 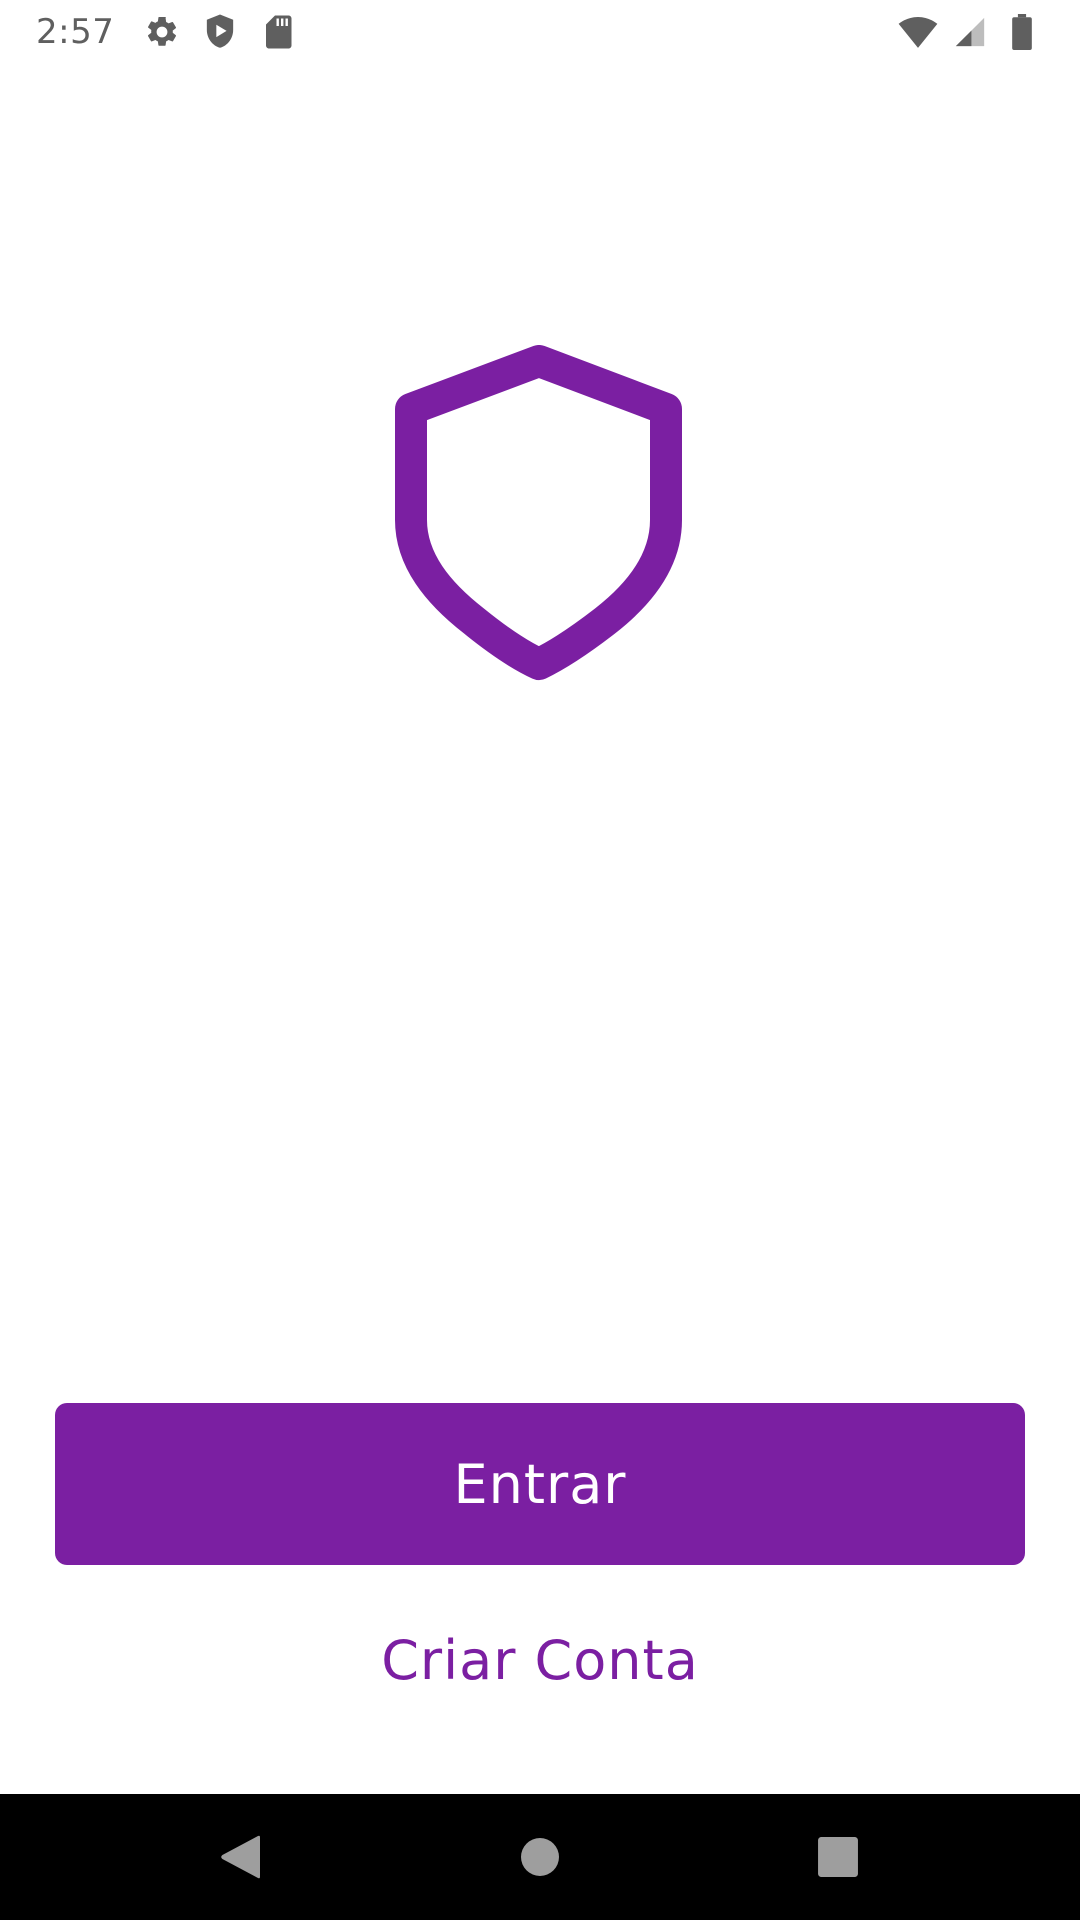 I want to click on login-button-label: Entrar, so click(x=540, y=1484).